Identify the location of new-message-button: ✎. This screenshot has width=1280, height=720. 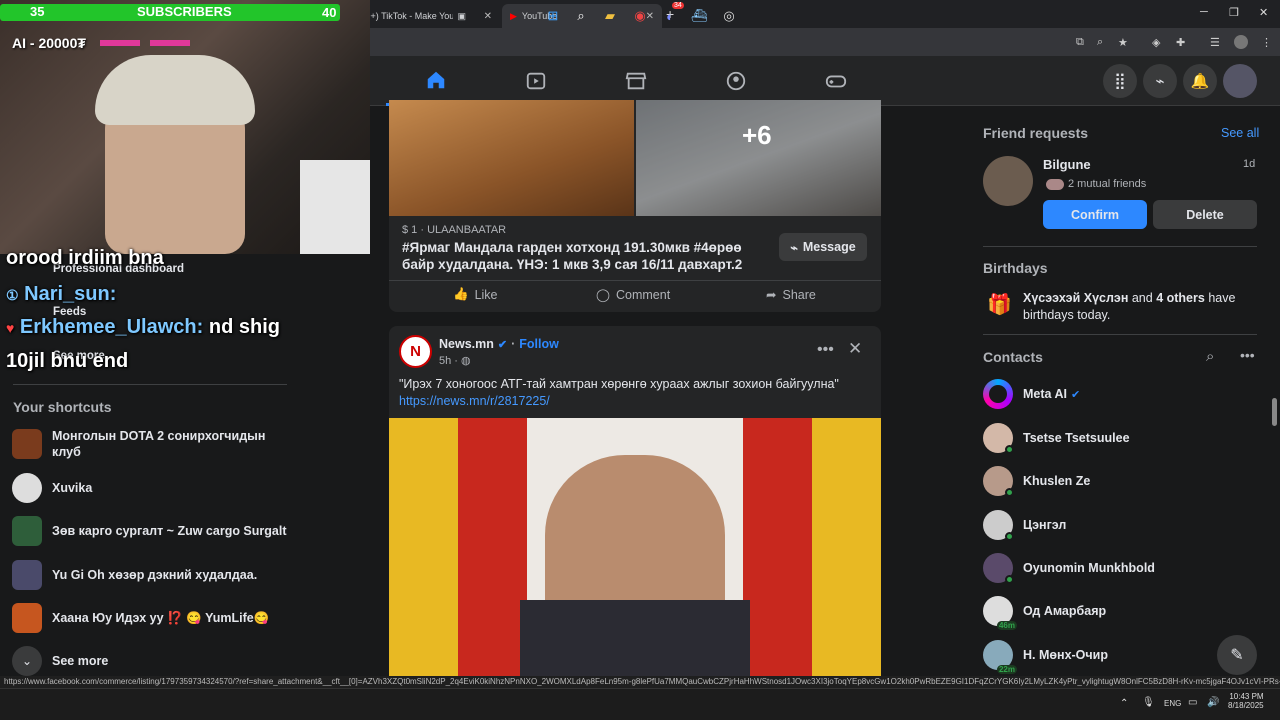
(1237, 655).